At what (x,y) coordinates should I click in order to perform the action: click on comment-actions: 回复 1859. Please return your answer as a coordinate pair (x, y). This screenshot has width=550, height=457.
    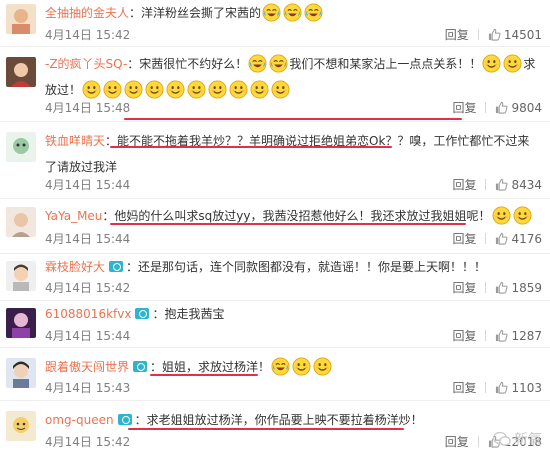
    Looking at the image, I should click on (497, 288).